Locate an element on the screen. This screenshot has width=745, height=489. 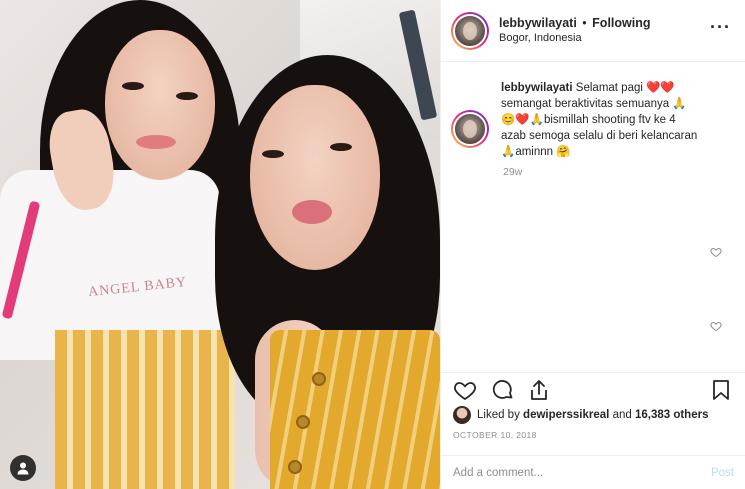
liker-avatar is located at coordinates (462, 415).